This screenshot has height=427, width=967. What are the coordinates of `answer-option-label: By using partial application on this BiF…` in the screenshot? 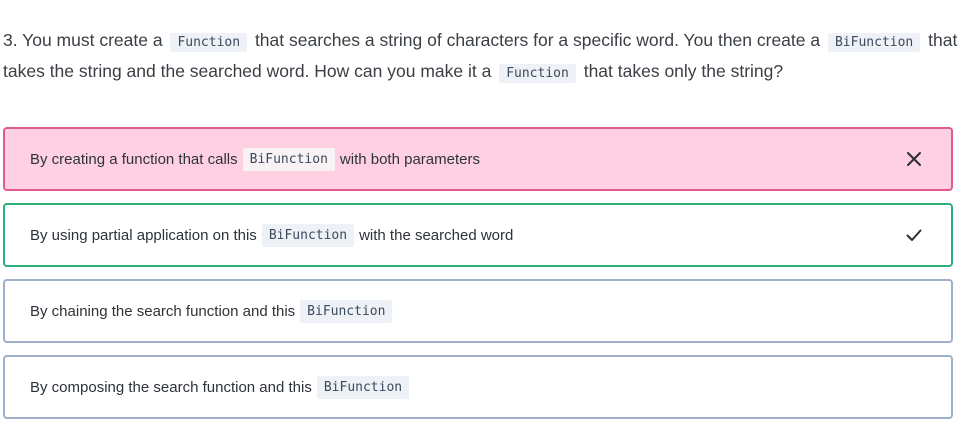 It's located at (272, 235).